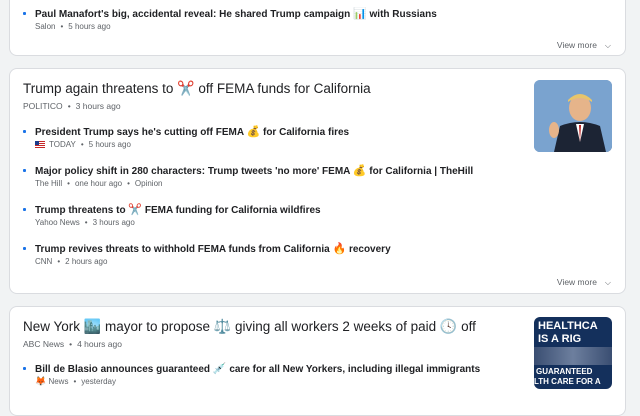  Describe the element at coordinates (222, 327) in the screenshot. I see `balance-scale-icon: ⚖️` at that location.